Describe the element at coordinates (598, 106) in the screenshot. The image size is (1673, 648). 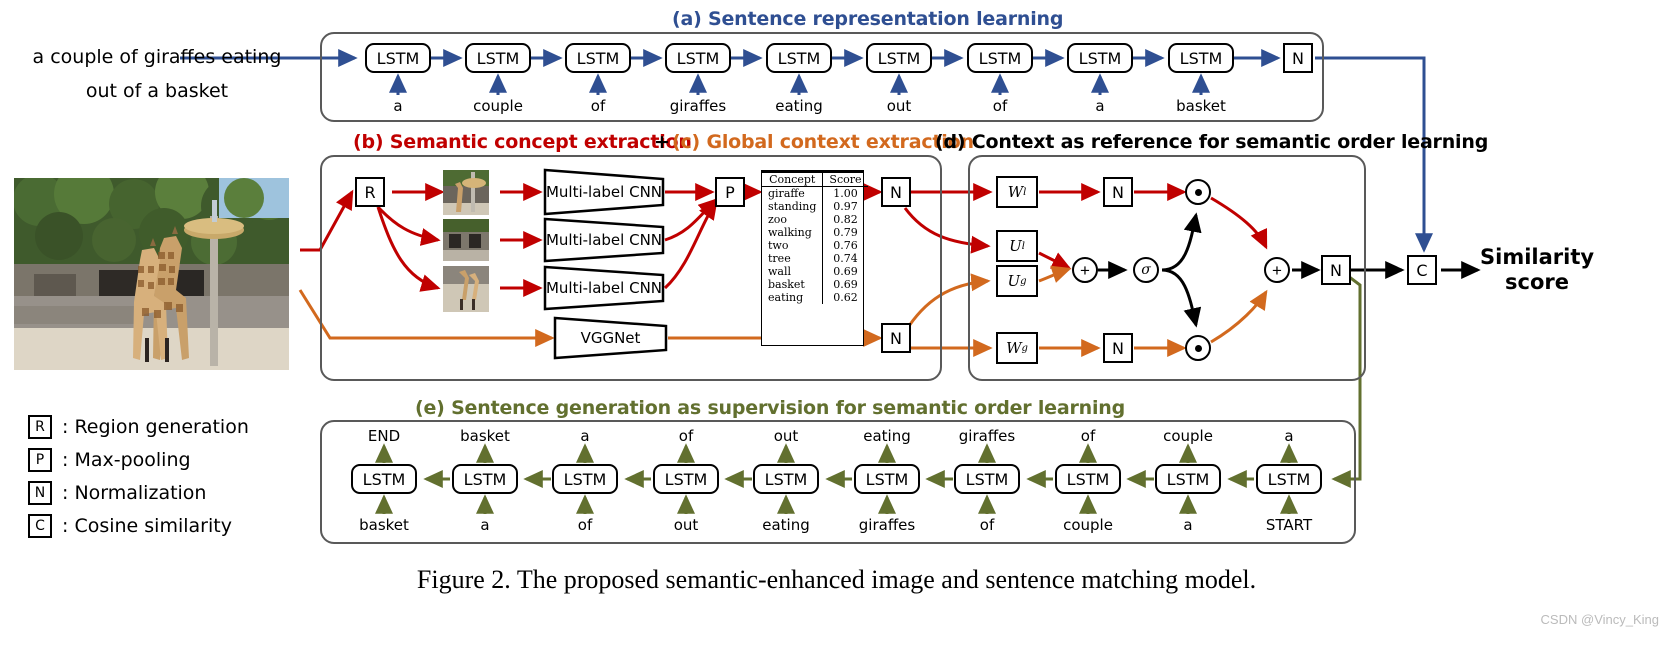
I see `encoder-word-3: of` at that location.